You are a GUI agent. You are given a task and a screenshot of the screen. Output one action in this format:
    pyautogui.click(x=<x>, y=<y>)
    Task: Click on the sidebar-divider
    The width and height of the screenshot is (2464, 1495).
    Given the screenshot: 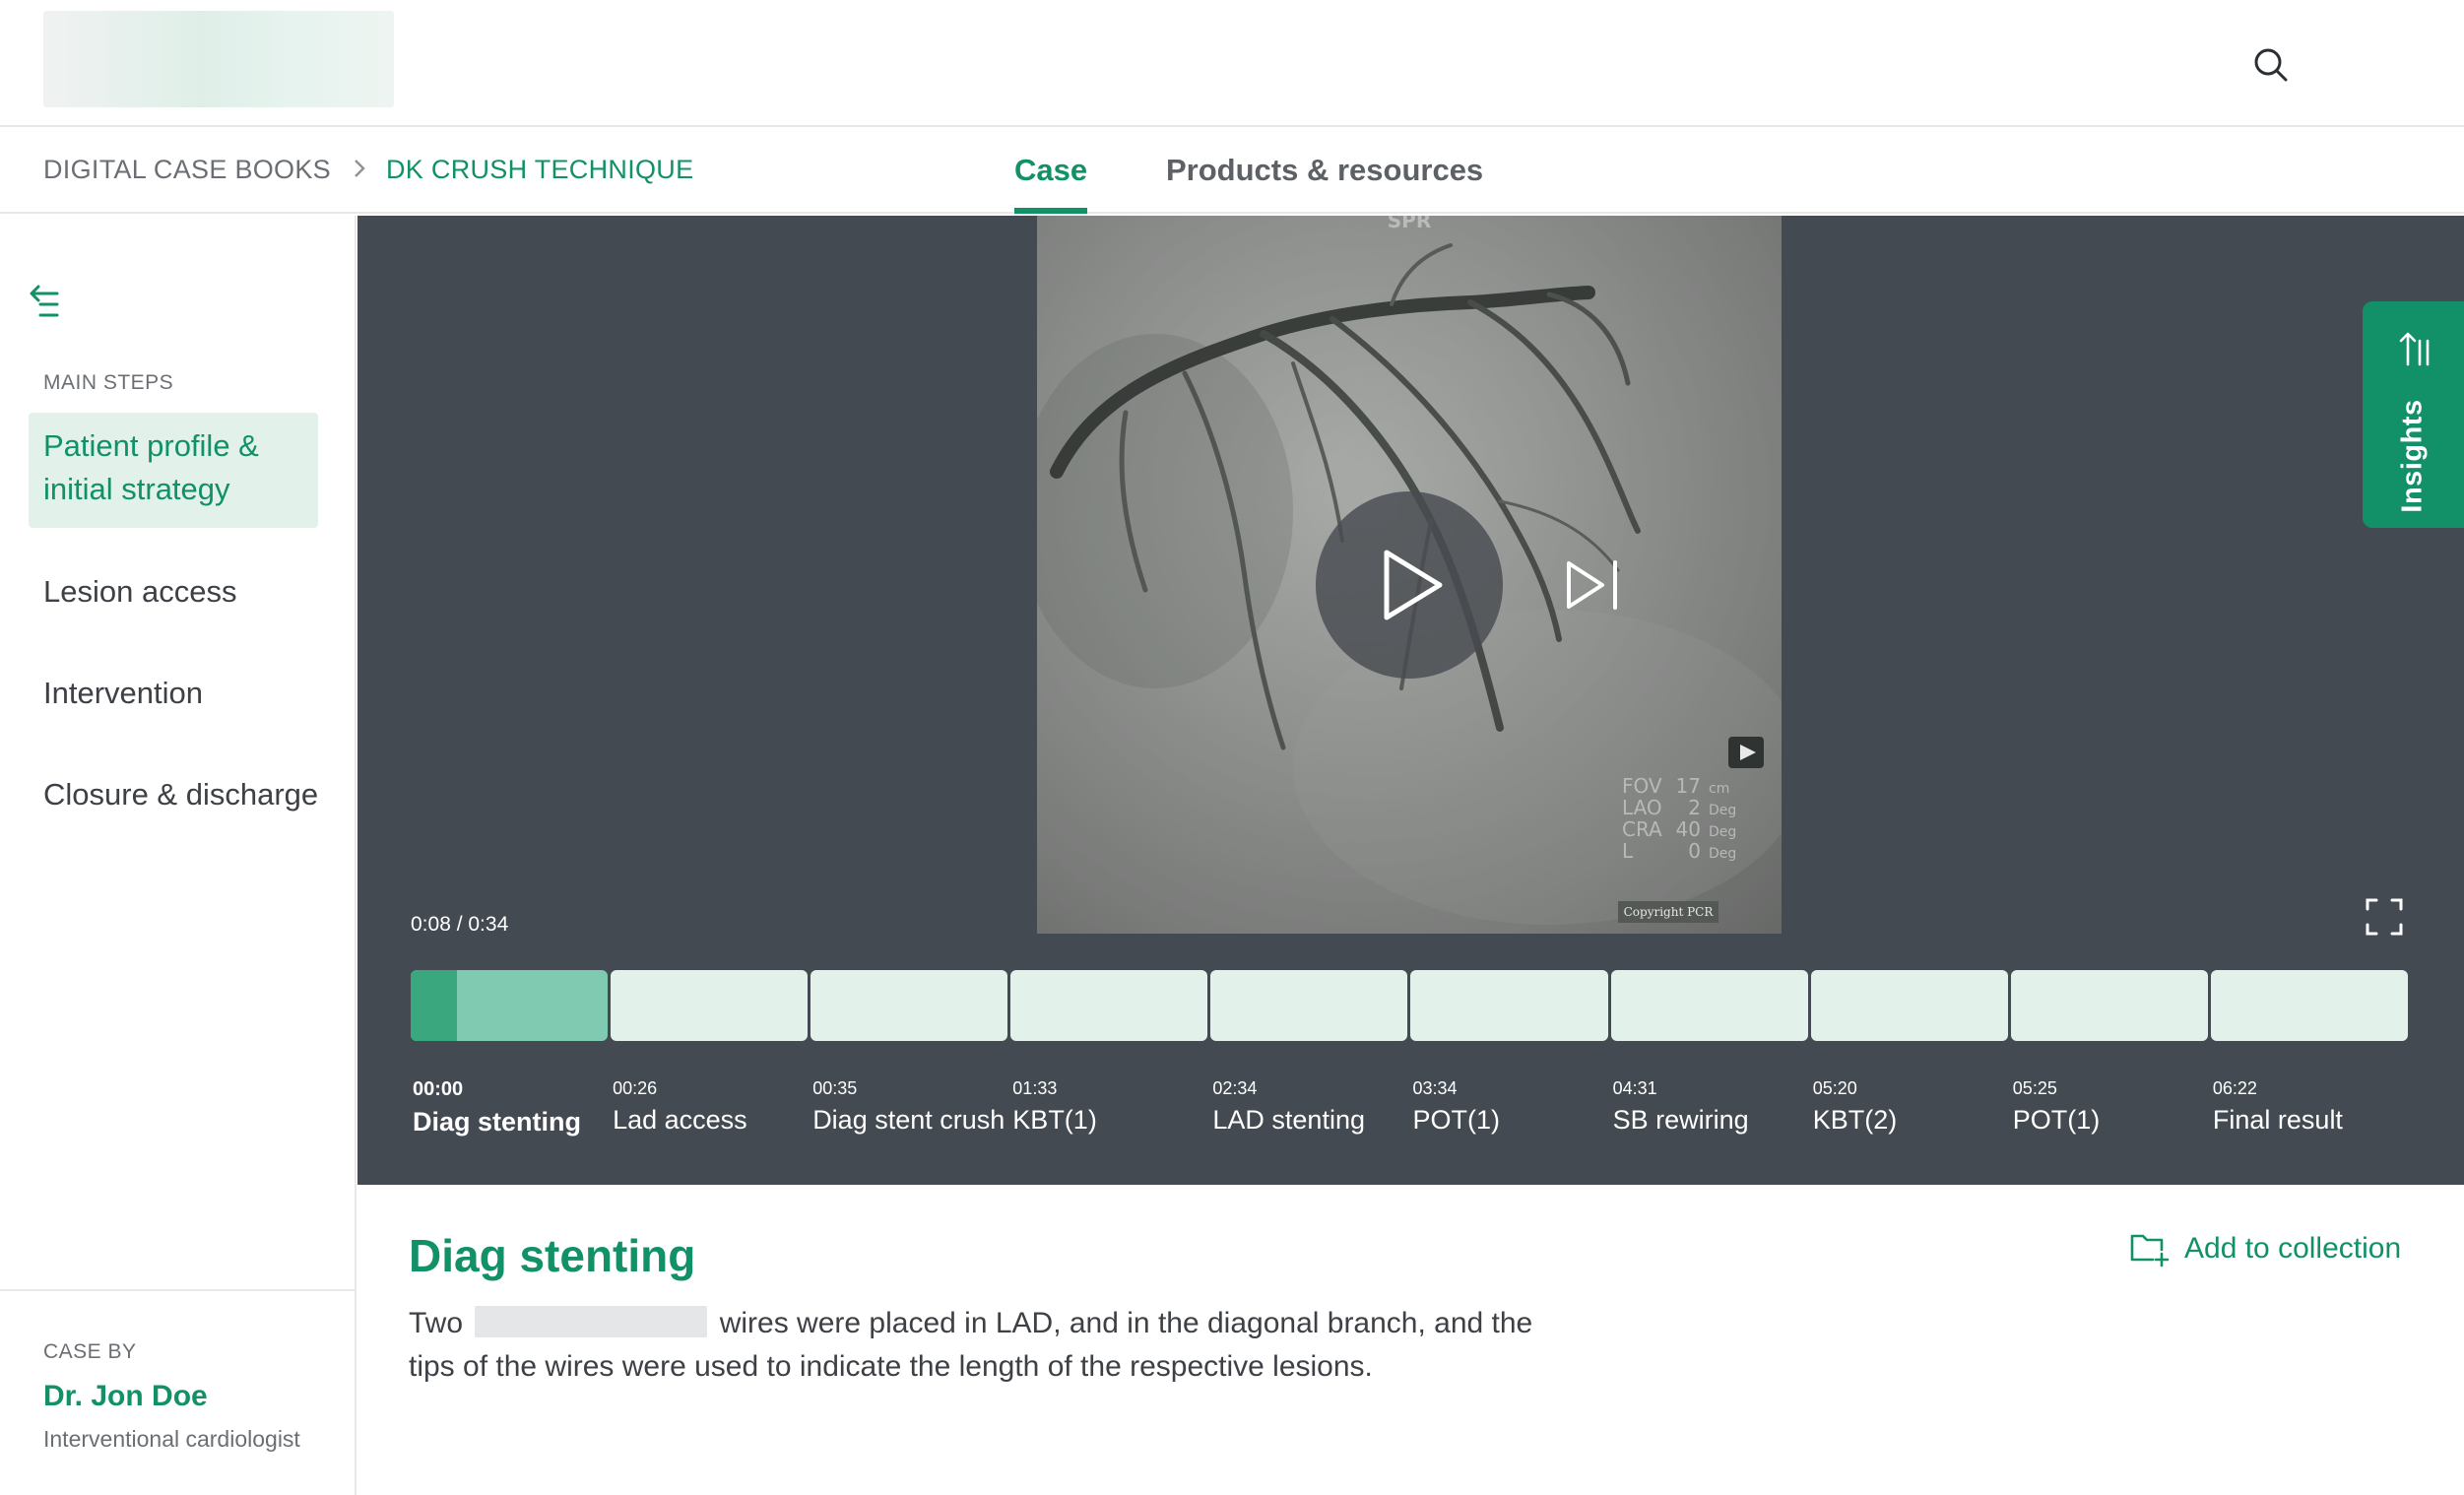 What is the action you would take?
    pyautogui.click(x=177, y=1290)
    